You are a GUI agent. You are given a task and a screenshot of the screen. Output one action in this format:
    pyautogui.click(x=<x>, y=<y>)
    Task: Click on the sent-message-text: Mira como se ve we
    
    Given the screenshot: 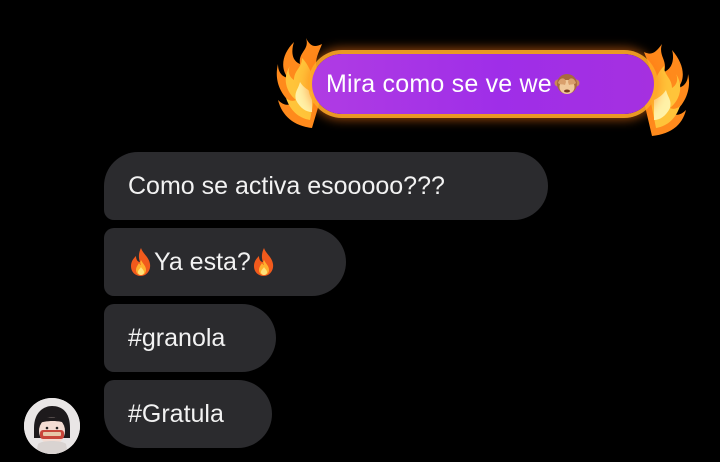 What is the action you would take?
    pyautogui.click(x=439, y=83)
    